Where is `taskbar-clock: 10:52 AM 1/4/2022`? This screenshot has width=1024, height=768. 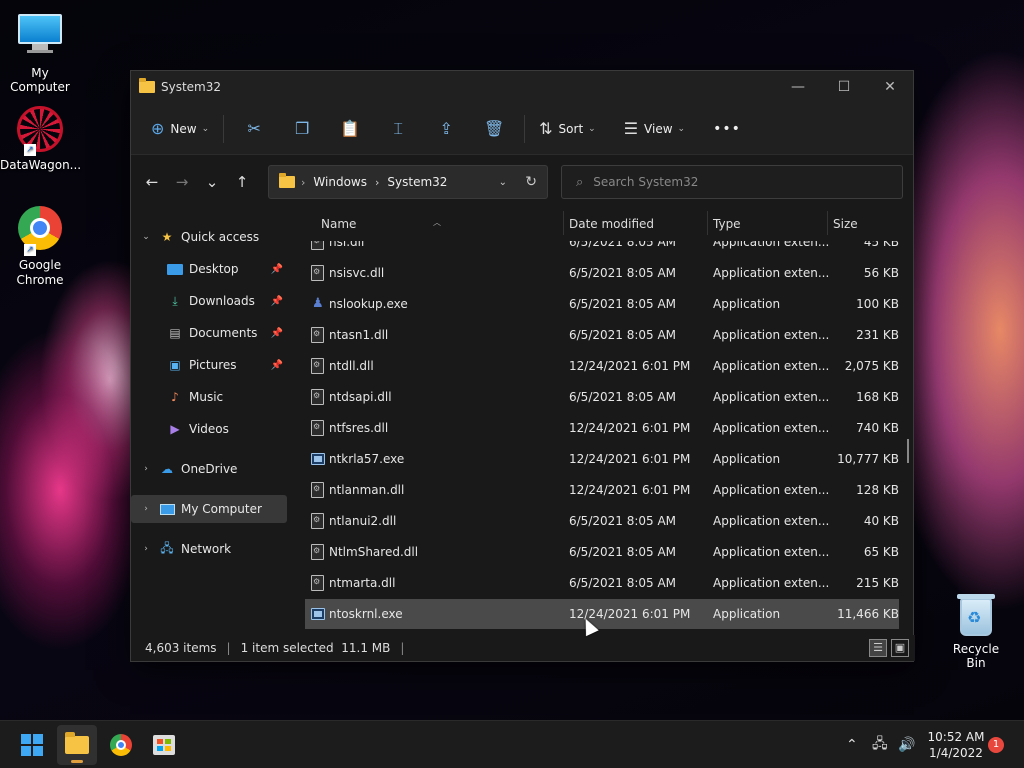 taskbar-clock: 10:52 AM 1/4/2022 is located at coordinates (956, 745).